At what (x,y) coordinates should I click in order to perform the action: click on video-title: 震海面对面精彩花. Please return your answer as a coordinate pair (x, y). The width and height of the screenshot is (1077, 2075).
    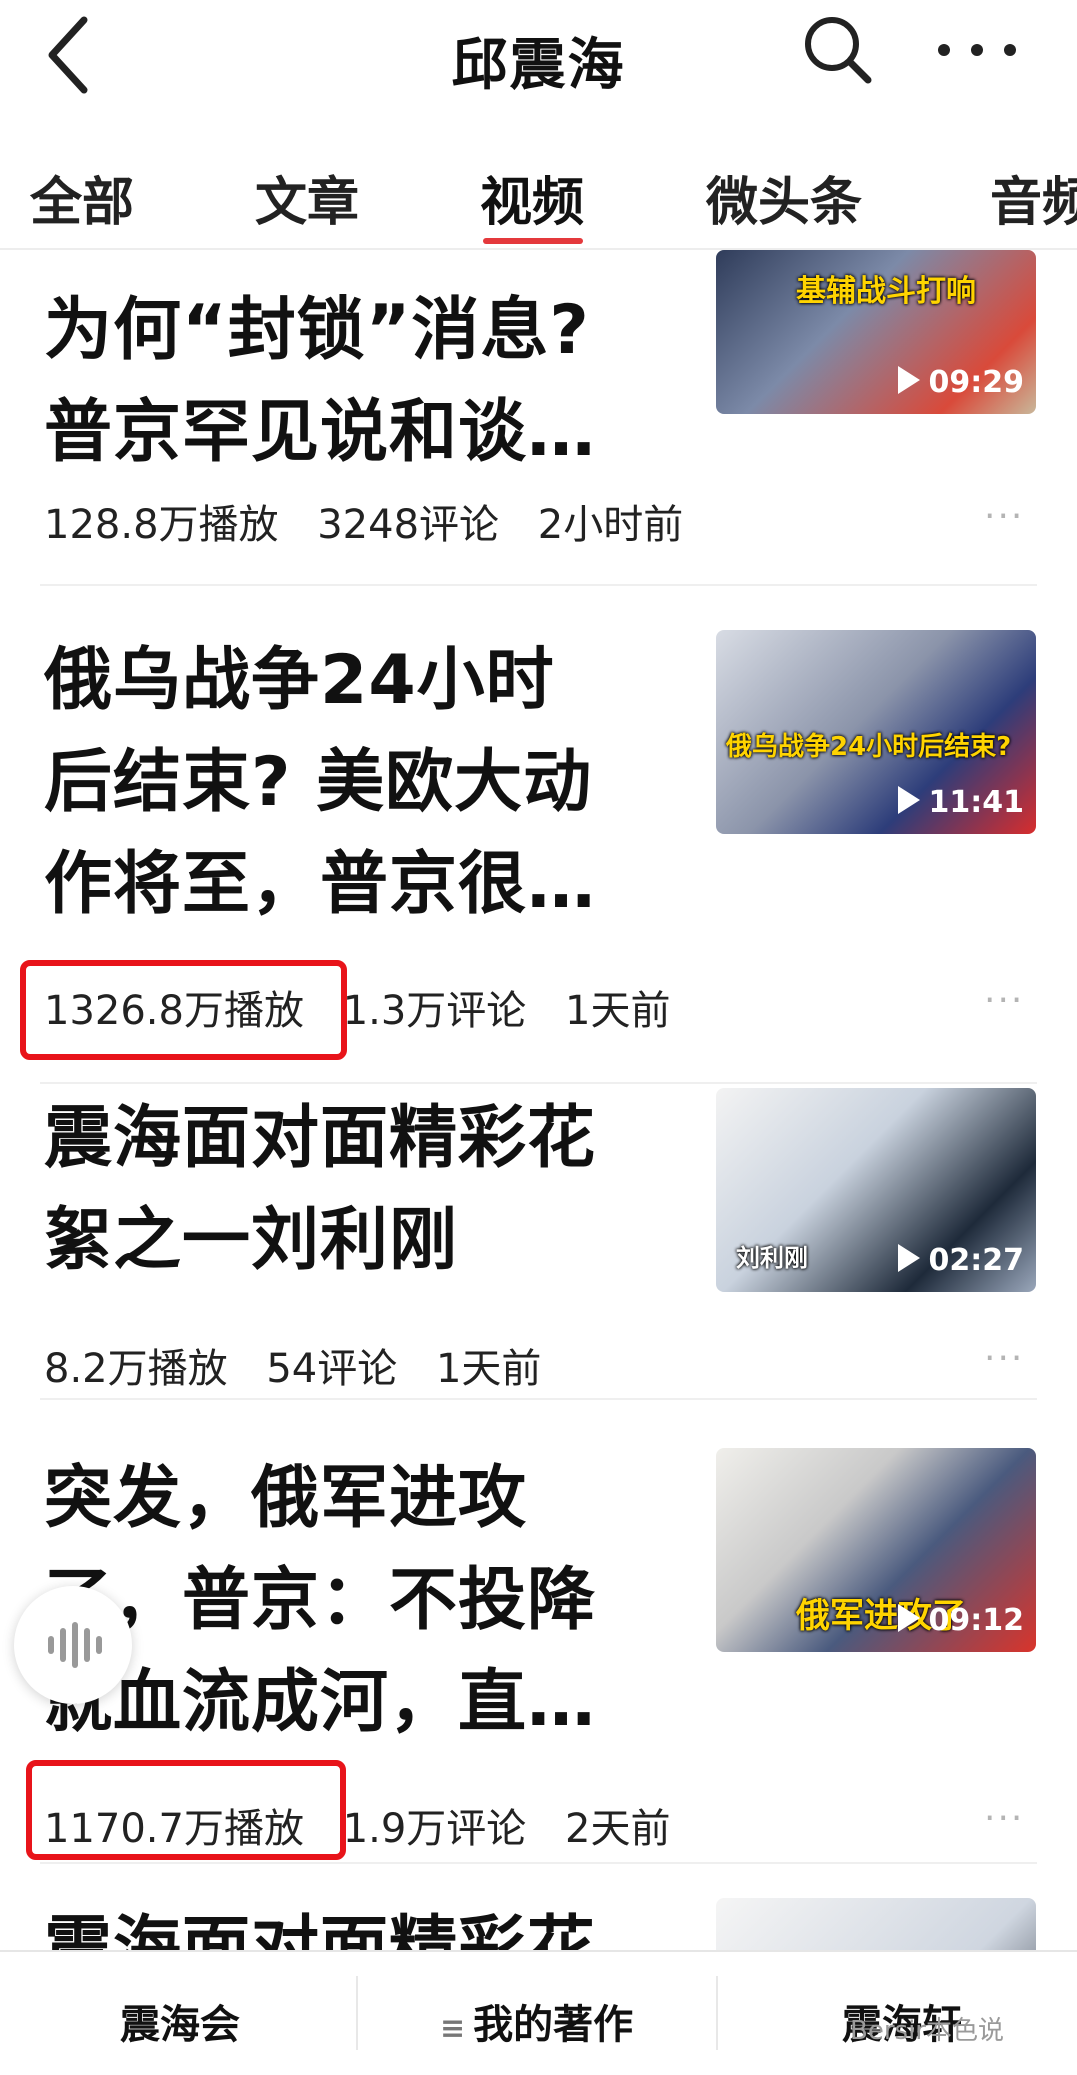
    Looking at the image, I should click on (364, 1924).